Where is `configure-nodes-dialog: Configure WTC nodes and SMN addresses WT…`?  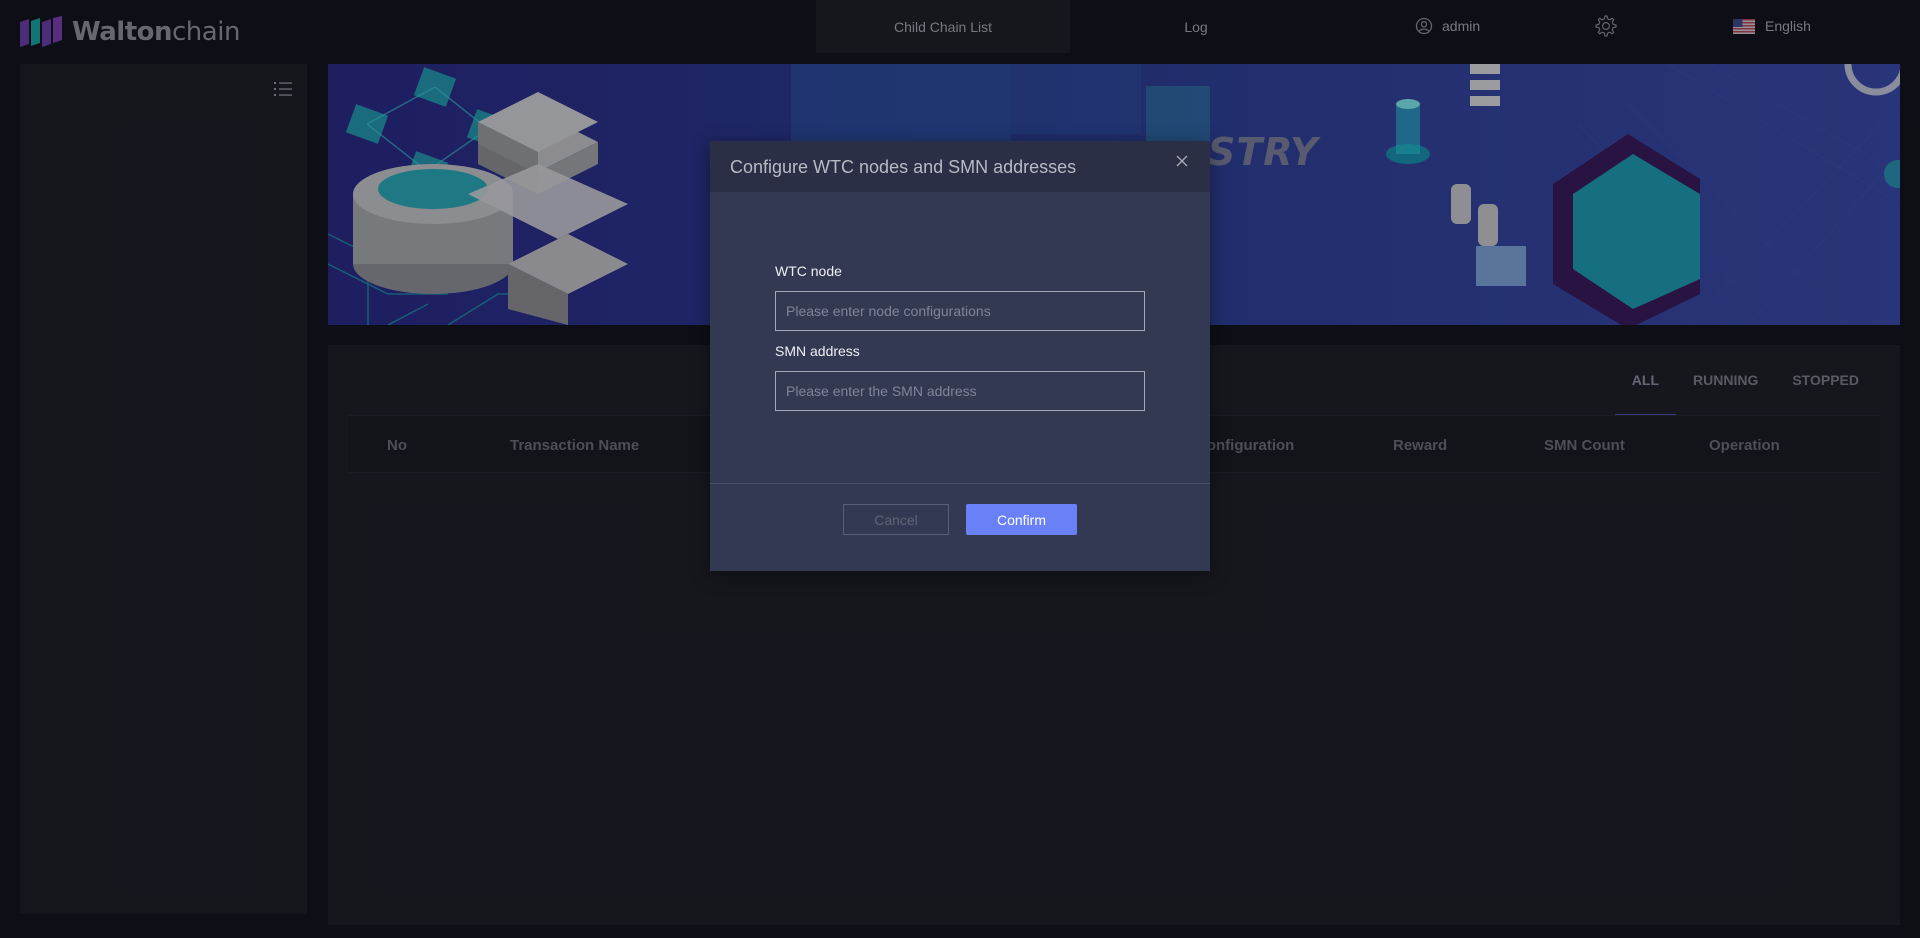 configure-nodes-dialog: Configure WTC nodes and SMN addresses WT… is located at coordinates (960, 356).